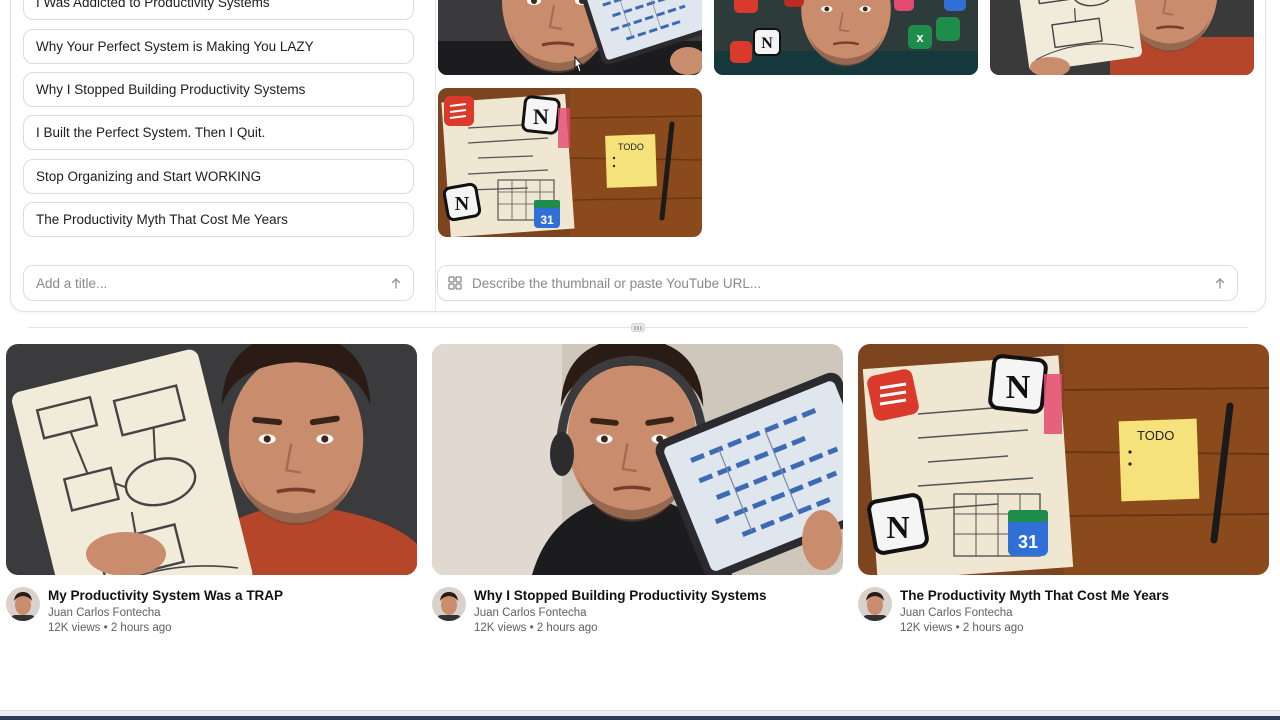 This screenshot has height=720, width=1280. I want to click on title-input-box, so click(218, 283).